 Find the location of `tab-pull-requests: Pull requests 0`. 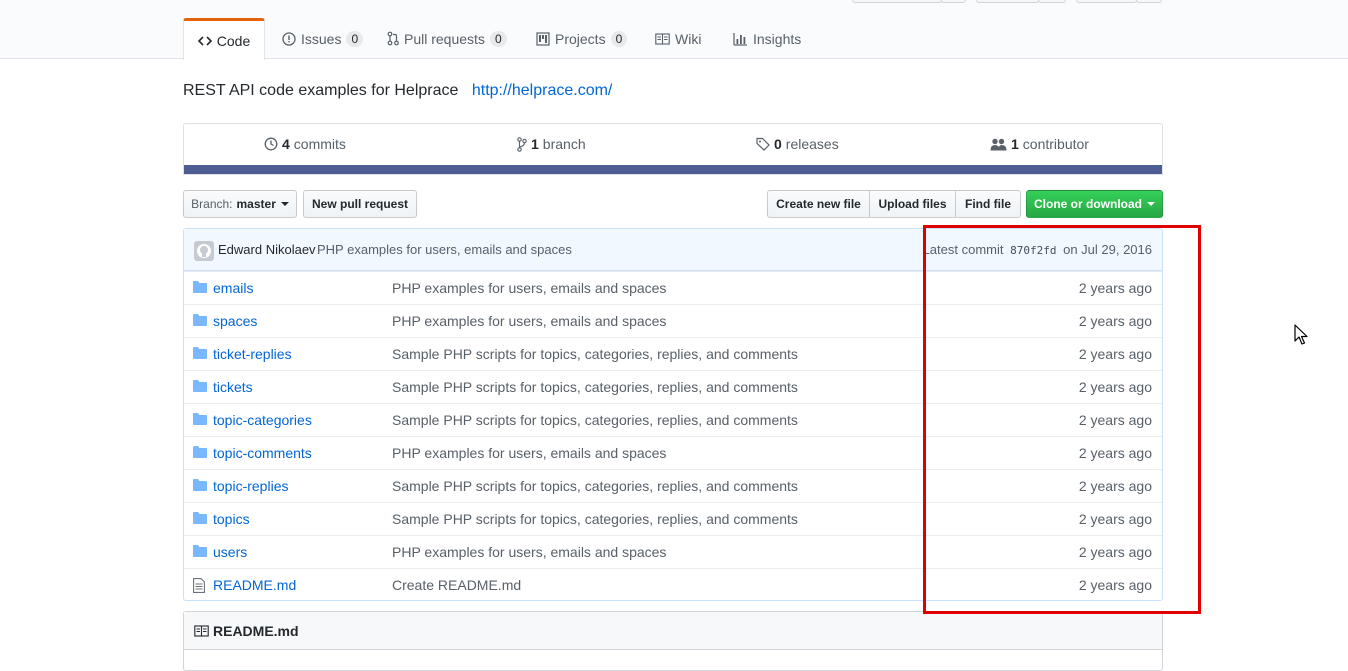

tab-pull-requests: Pull requests 0 is located at coordinates (447, 38).